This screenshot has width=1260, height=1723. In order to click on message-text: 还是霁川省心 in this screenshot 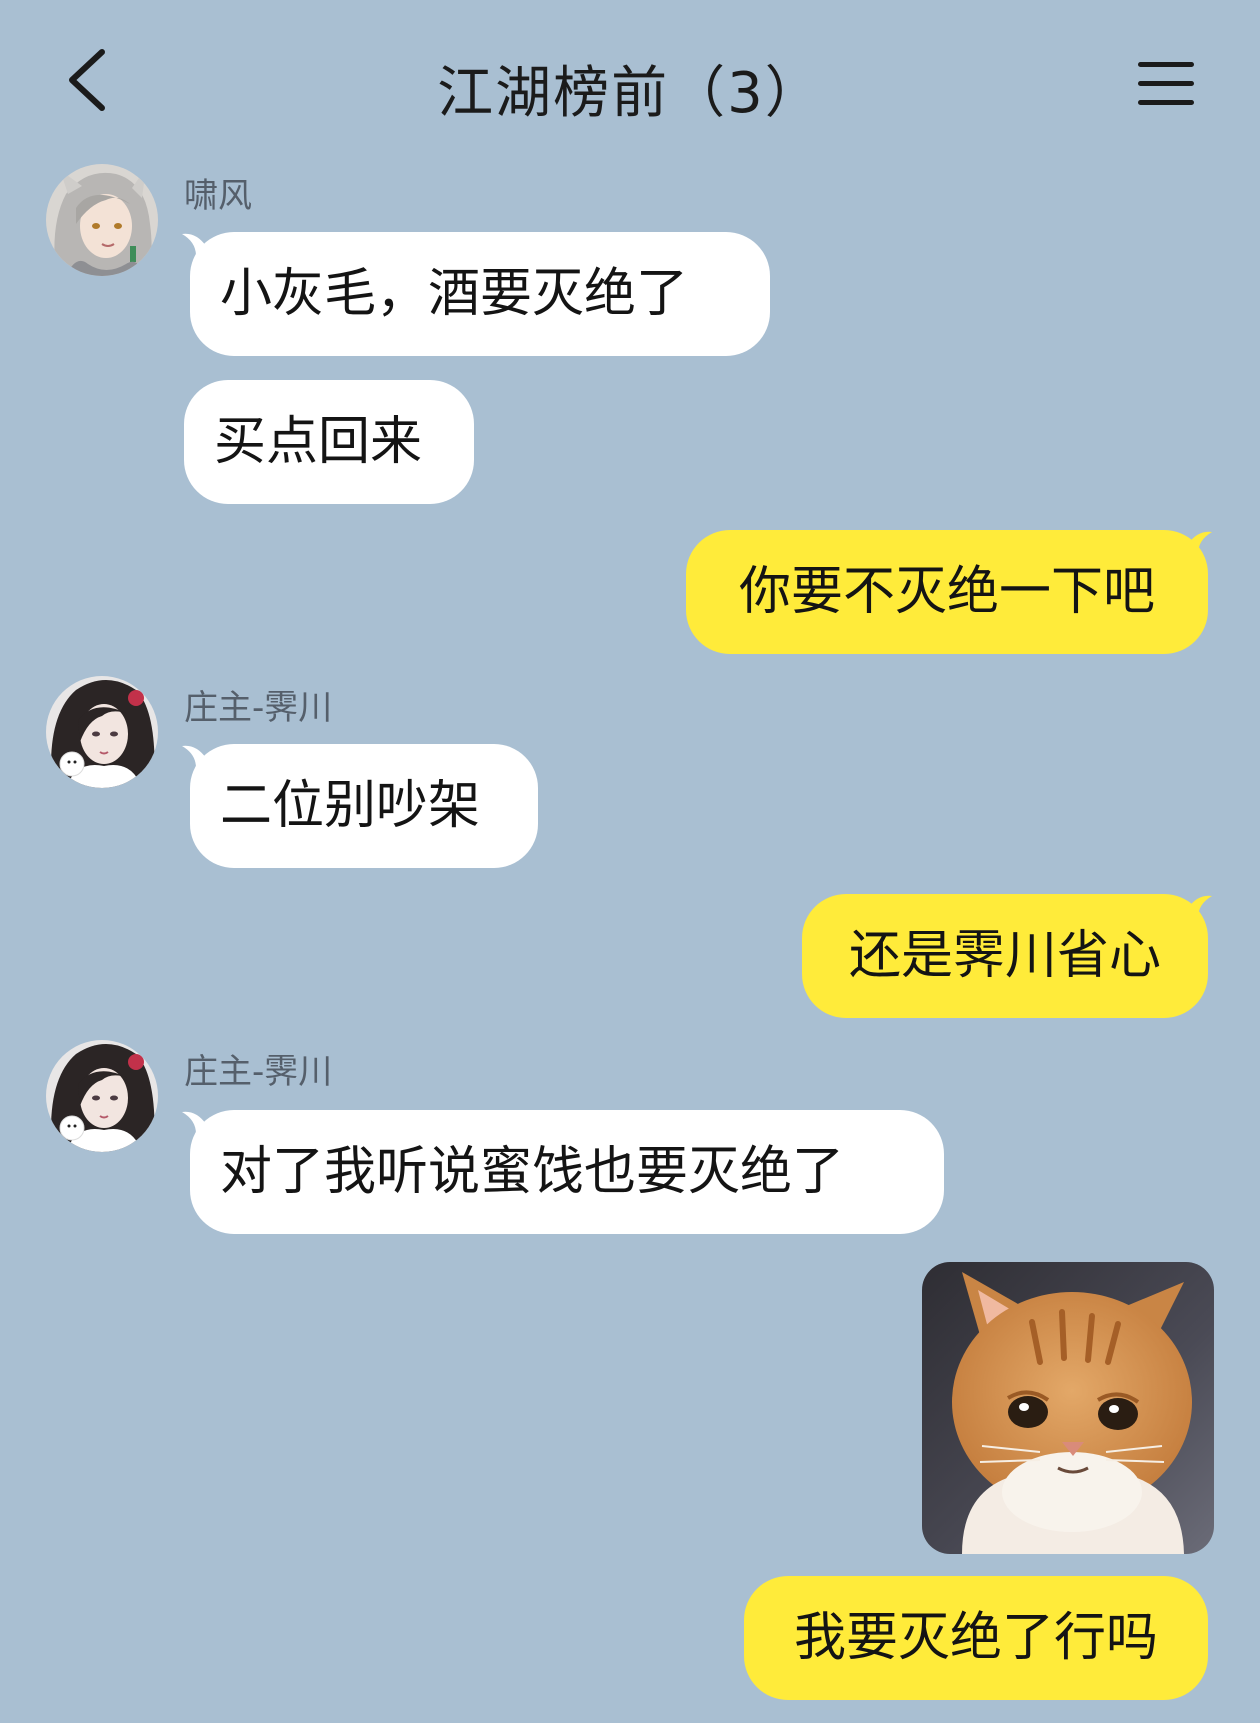, I will do `click(1004, 956)`.